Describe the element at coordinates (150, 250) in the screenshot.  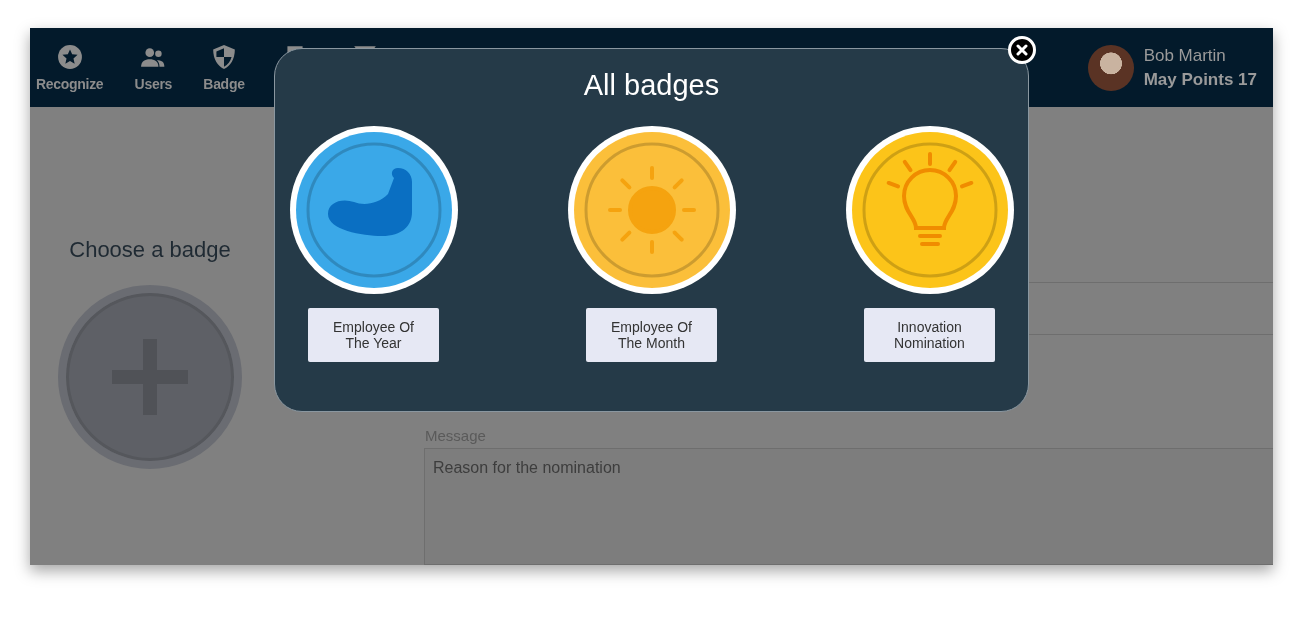
I see `section-heading: Choose a badge` at that location.